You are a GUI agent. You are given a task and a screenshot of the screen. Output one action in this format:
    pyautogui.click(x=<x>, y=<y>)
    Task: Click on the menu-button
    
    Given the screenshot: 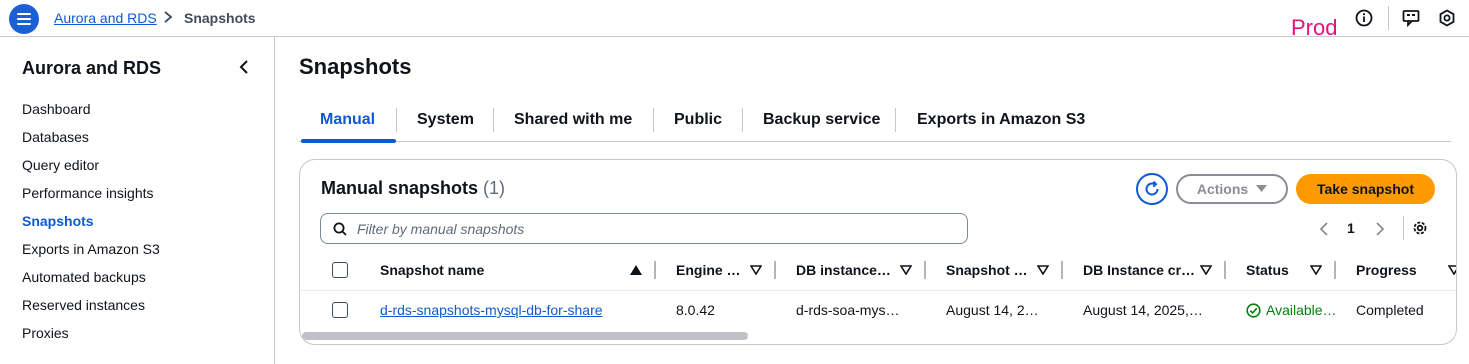 What is the action you would take?
    pyautogui.click(x=24, y=19)
    